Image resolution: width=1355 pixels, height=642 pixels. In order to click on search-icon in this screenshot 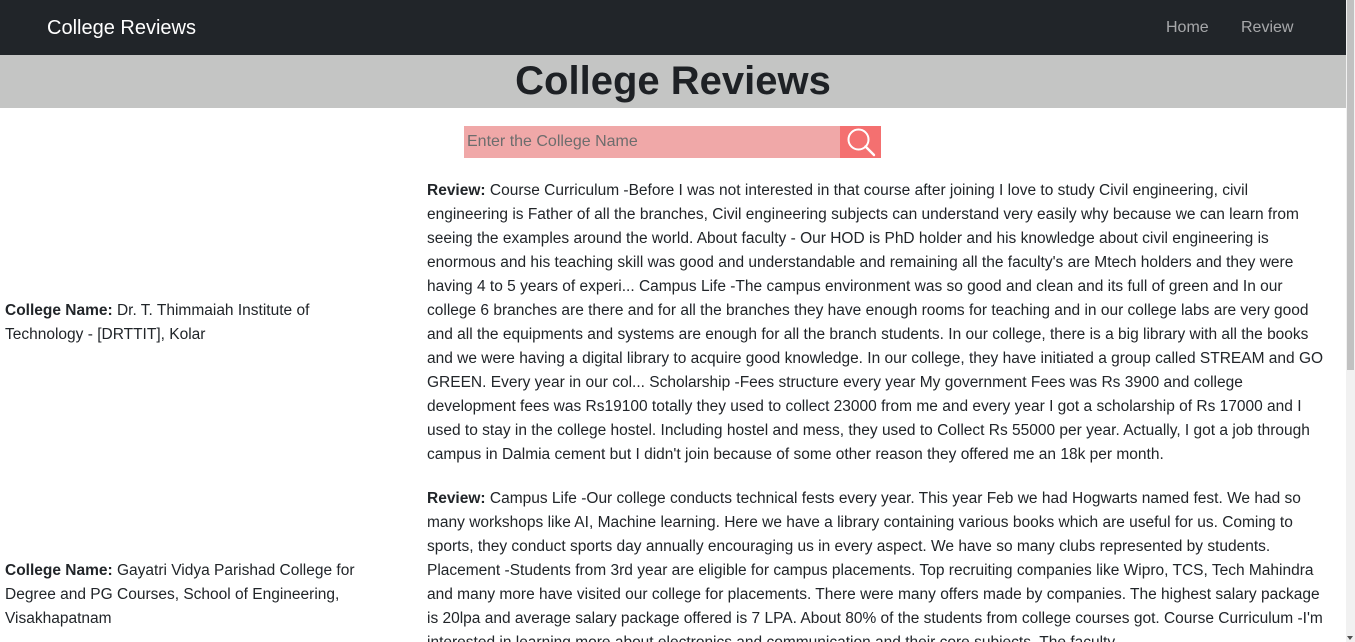, I will do `click(860, 142)`.